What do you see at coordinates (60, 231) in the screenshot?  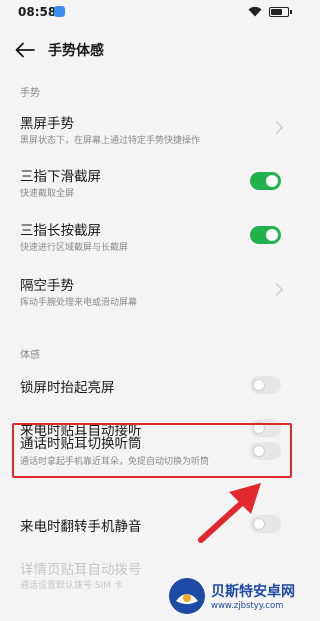 I see `row-title: 三指长按截屏` at bounding box center [60, 231].